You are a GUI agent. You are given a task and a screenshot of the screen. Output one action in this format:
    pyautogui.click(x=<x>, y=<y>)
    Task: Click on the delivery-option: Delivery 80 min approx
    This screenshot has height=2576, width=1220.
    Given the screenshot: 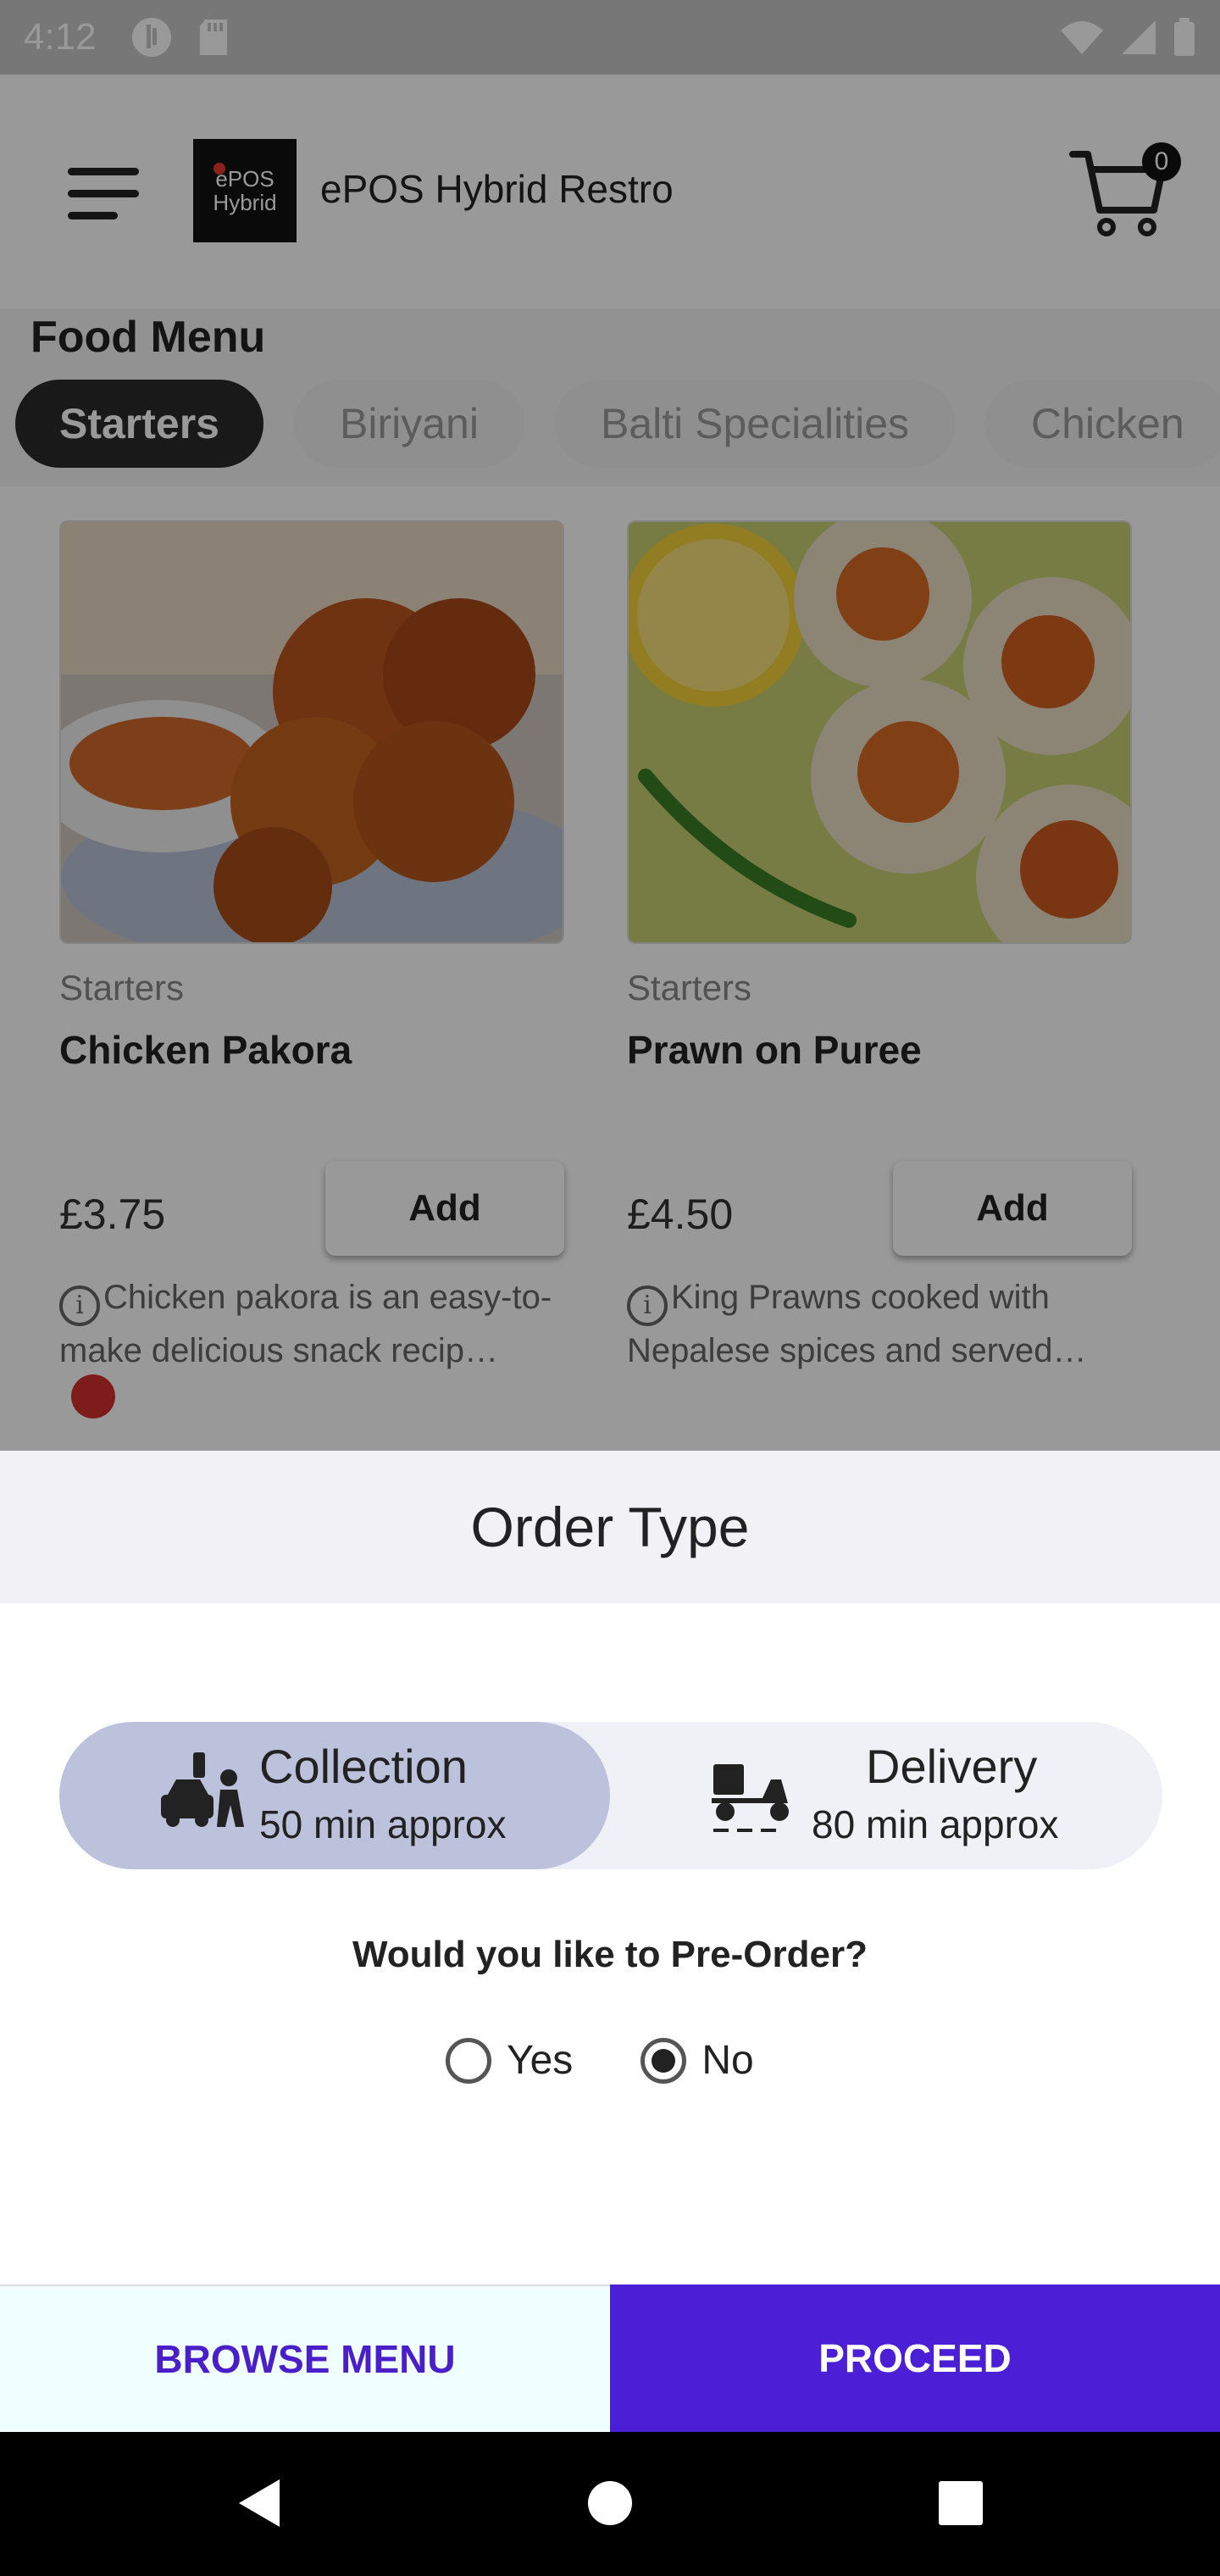 What is the action you would take?
    pyautogui.click(x=887, y=1795)
    